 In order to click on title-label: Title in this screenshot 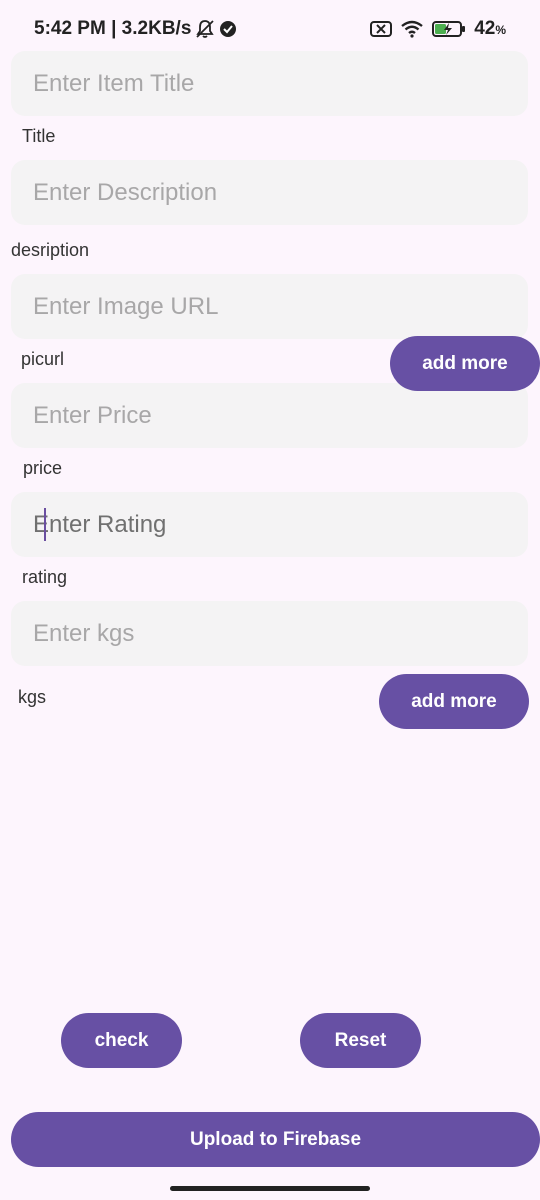, I will do `click(39, 136)`.